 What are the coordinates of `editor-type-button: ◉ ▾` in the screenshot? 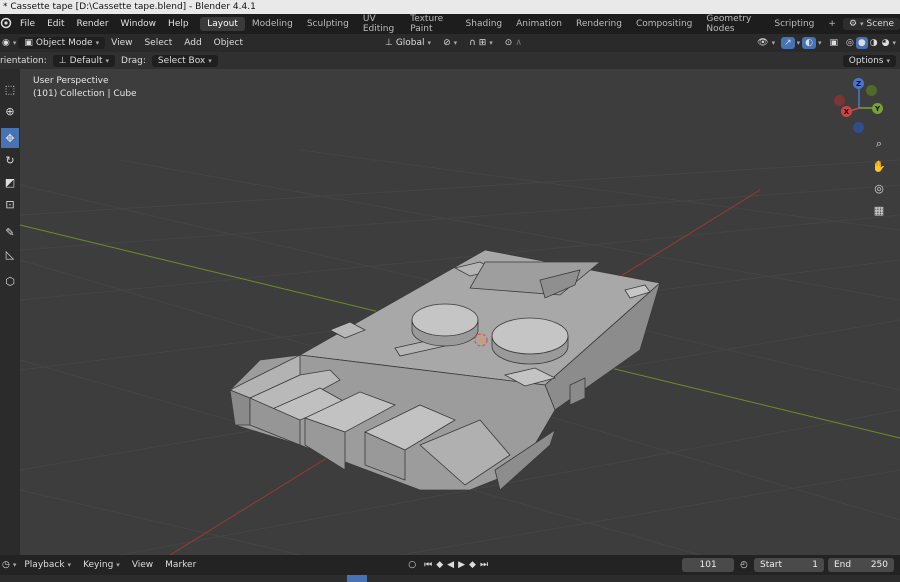 It's located at (9, 43).